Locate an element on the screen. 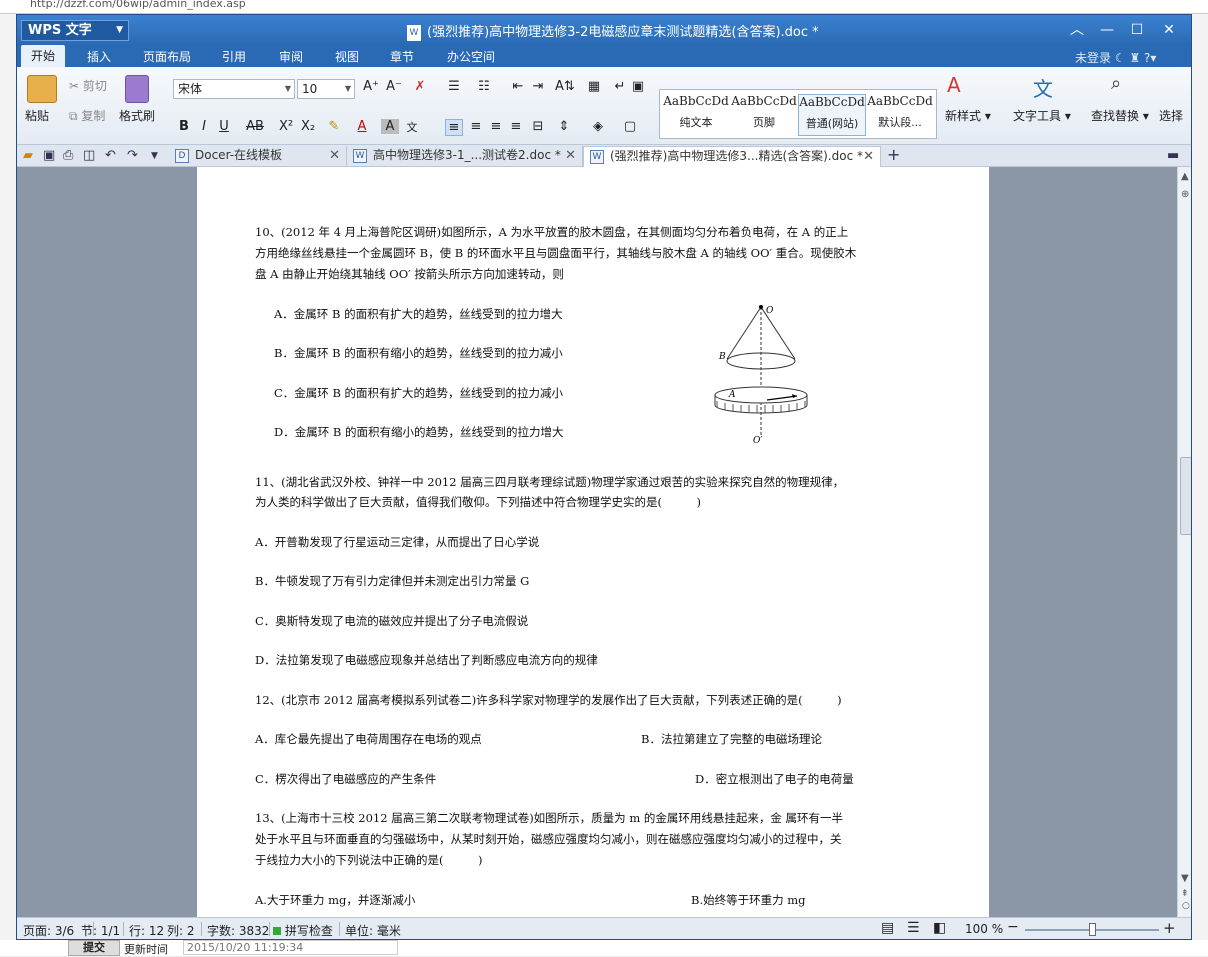 This screenshot has height=957, width=1208. status-unit: 单位: 毫米 is located at coordinates (373, 930).